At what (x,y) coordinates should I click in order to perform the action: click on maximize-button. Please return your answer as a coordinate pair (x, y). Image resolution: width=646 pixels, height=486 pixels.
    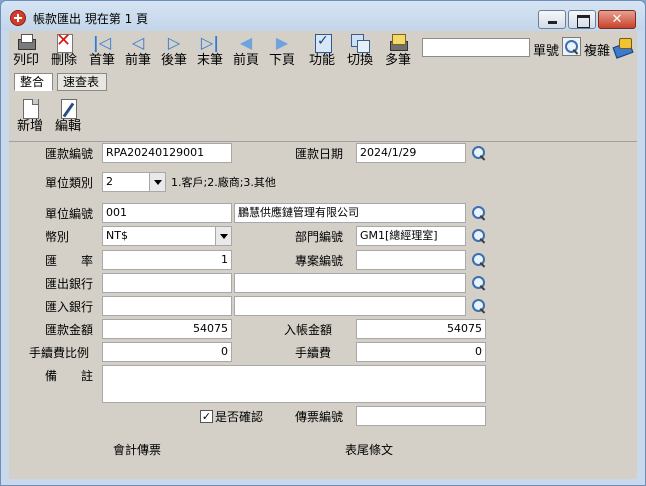
    Looking at the image, I should click on (582, 19).